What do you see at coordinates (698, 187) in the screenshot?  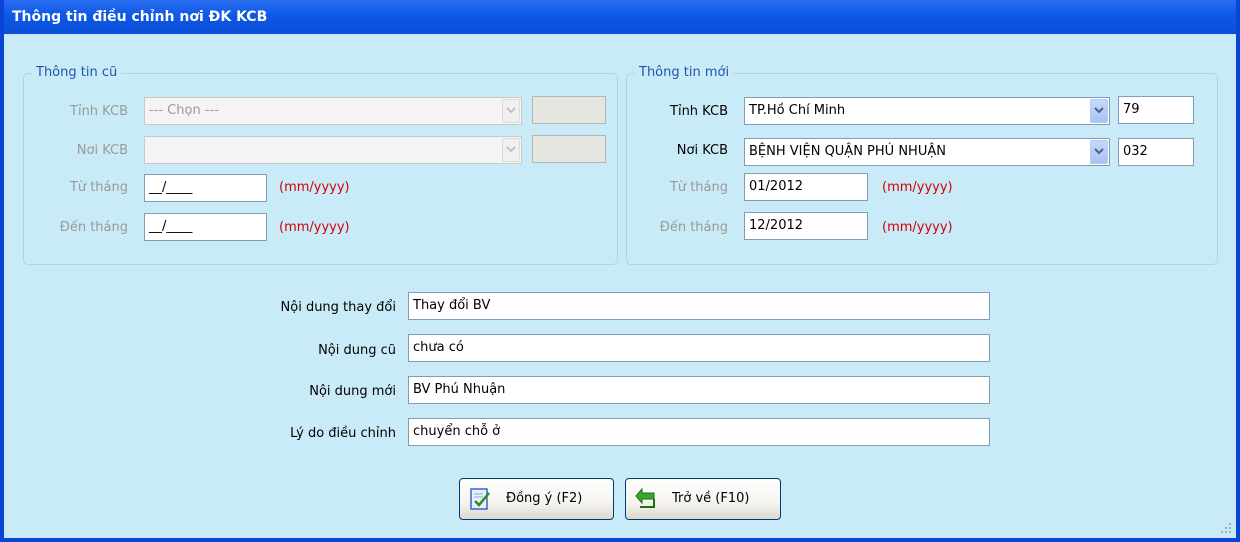 I see `new-from-label: Từ tháng` at bounding box center [698, 187].